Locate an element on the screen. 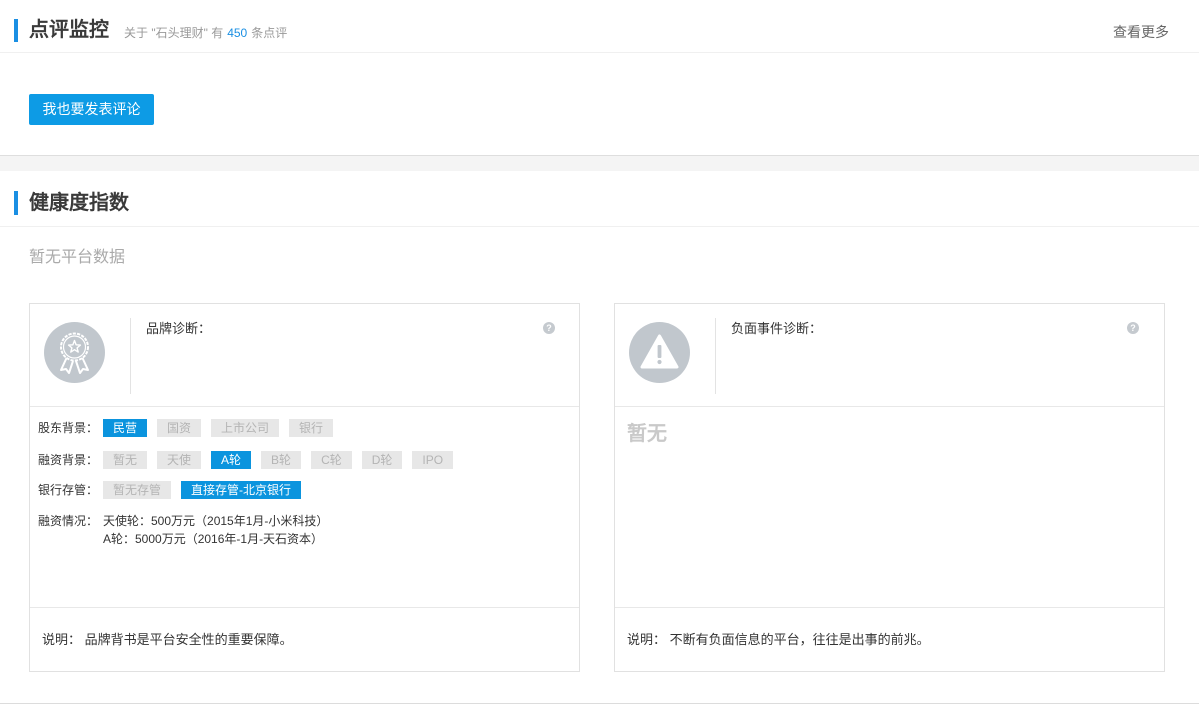 This screenshot has width=1199, height=704. tag: 国资 is located at coordinates (179, 428).